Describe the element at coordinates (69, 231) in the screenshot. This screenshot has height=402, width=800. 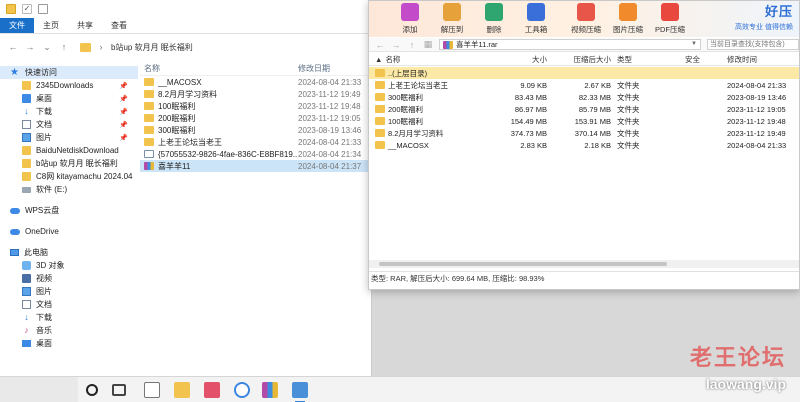
I see `sidebar-item-onedrive: OneDrive` at that location.